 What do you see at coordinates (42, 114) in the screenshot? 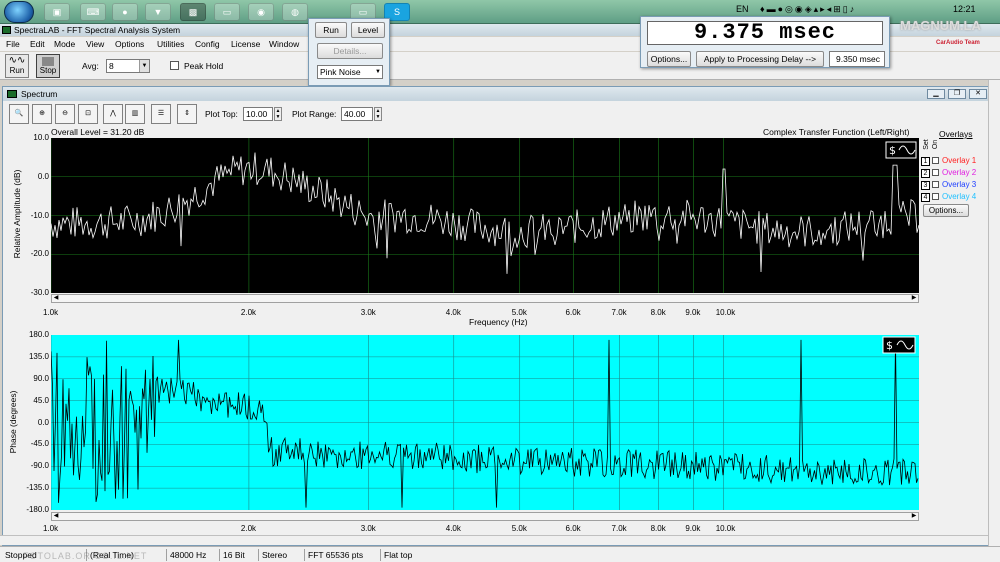
I see `zoom-in-x-icon: ⊕` at bounding box center [42, 114].